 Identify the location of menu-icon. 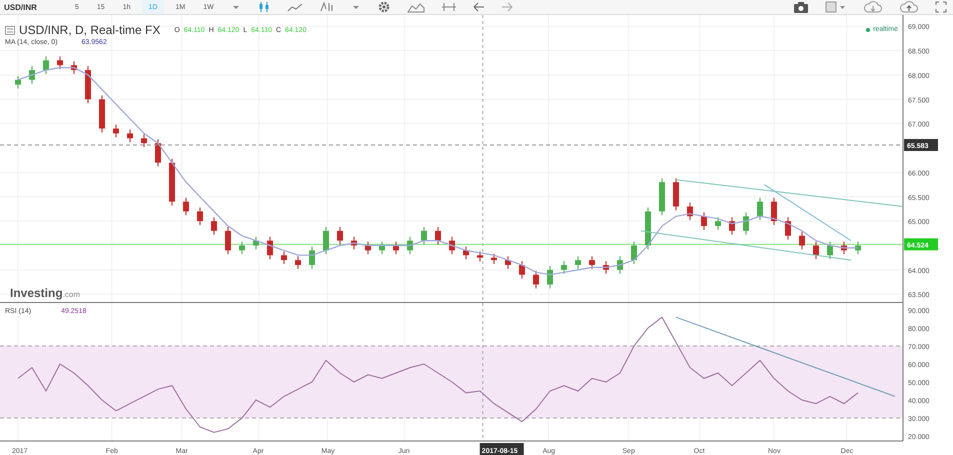
(10, 30).